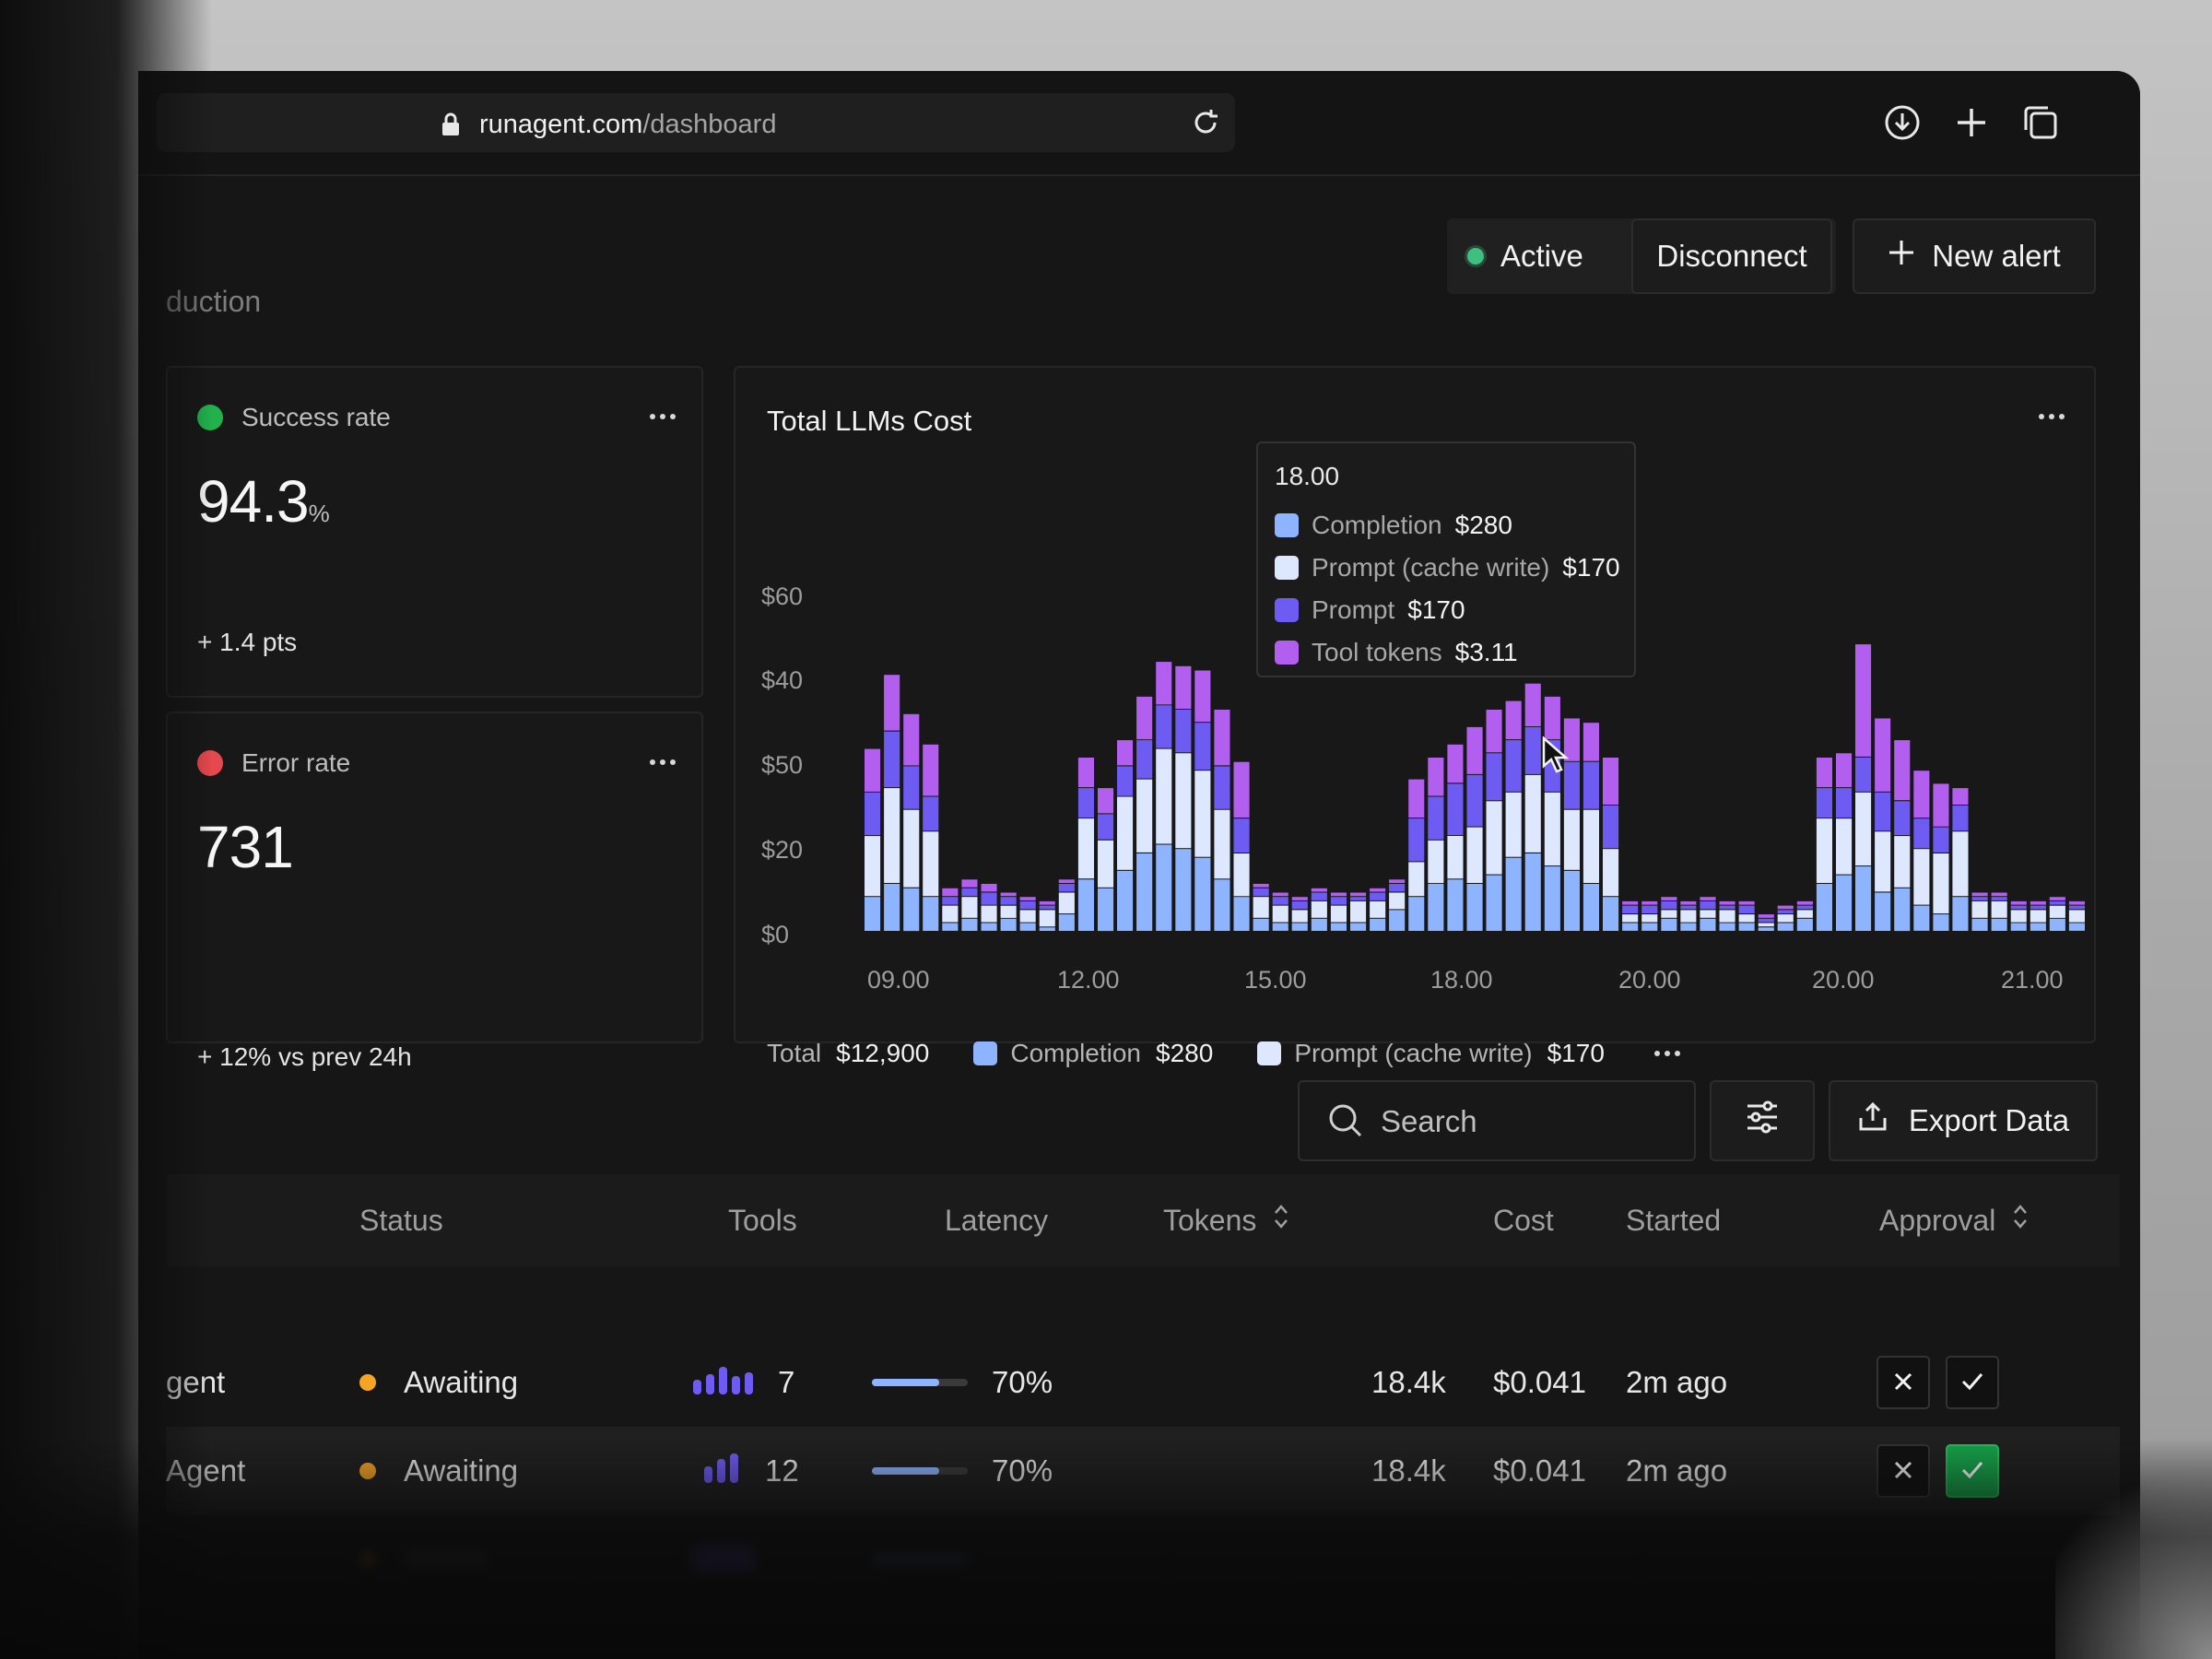 The height and width of the screenshot is (1659, 2212). I want to click on column-status: Status, so click(401, 1220).